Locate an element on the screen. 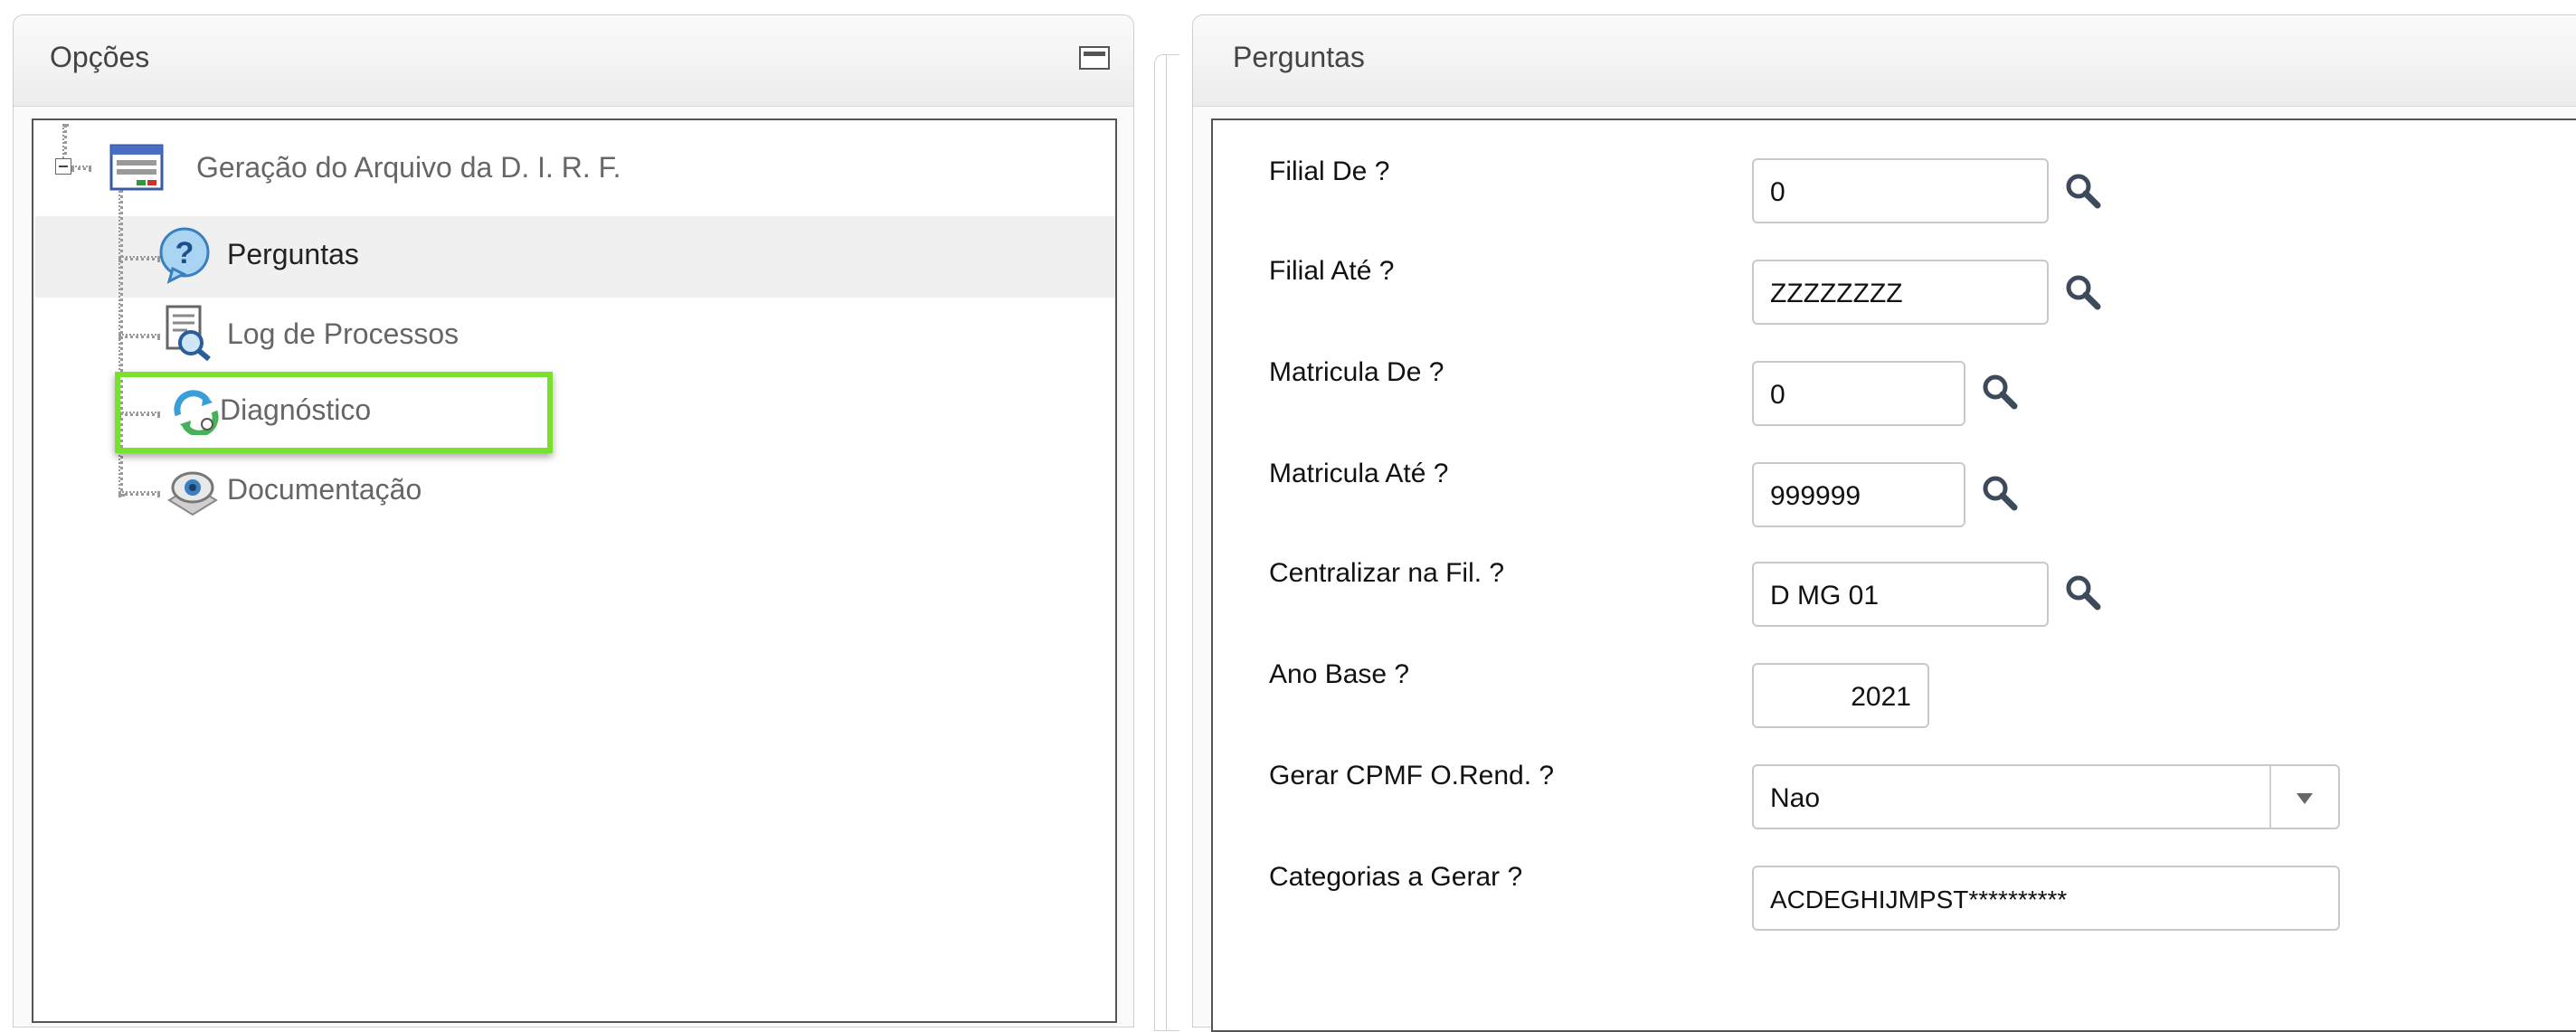 This screenshot has height=1032, width=2576. questions-panel-header: Perguntas is located at coordinates (1884, 61).